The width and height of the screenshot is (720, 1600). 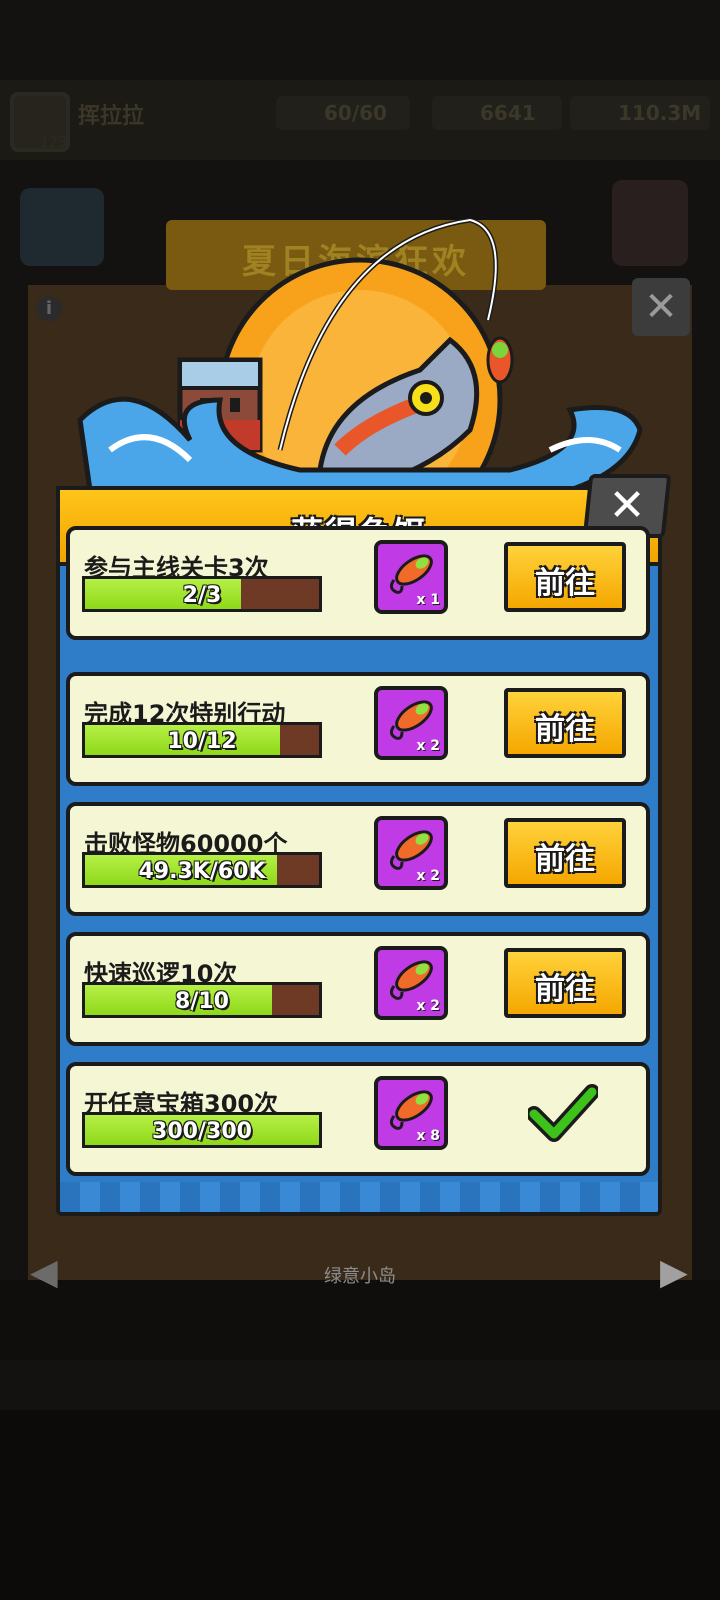 What do you see at coordinates (111, 116) in the screenshot?
I see `player-name: 挥拉拉` at bounding box center [111, 116].